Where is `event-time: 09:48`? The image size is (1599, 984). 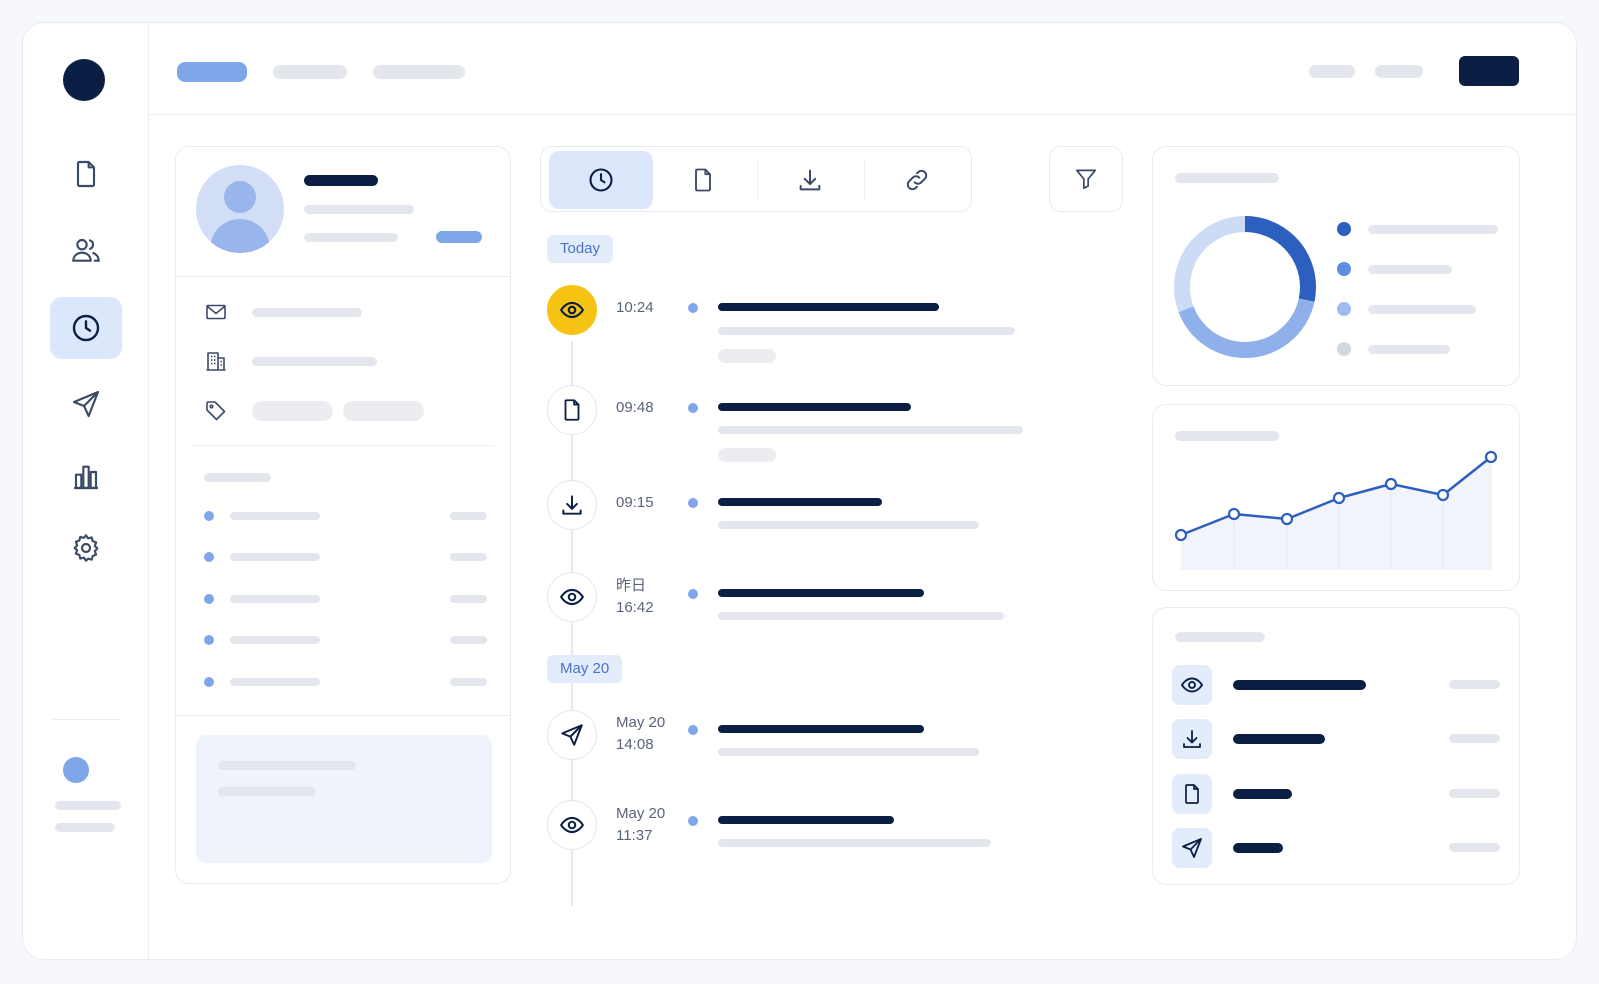
event-time: 09:48 is located at coordinates (635, 407).